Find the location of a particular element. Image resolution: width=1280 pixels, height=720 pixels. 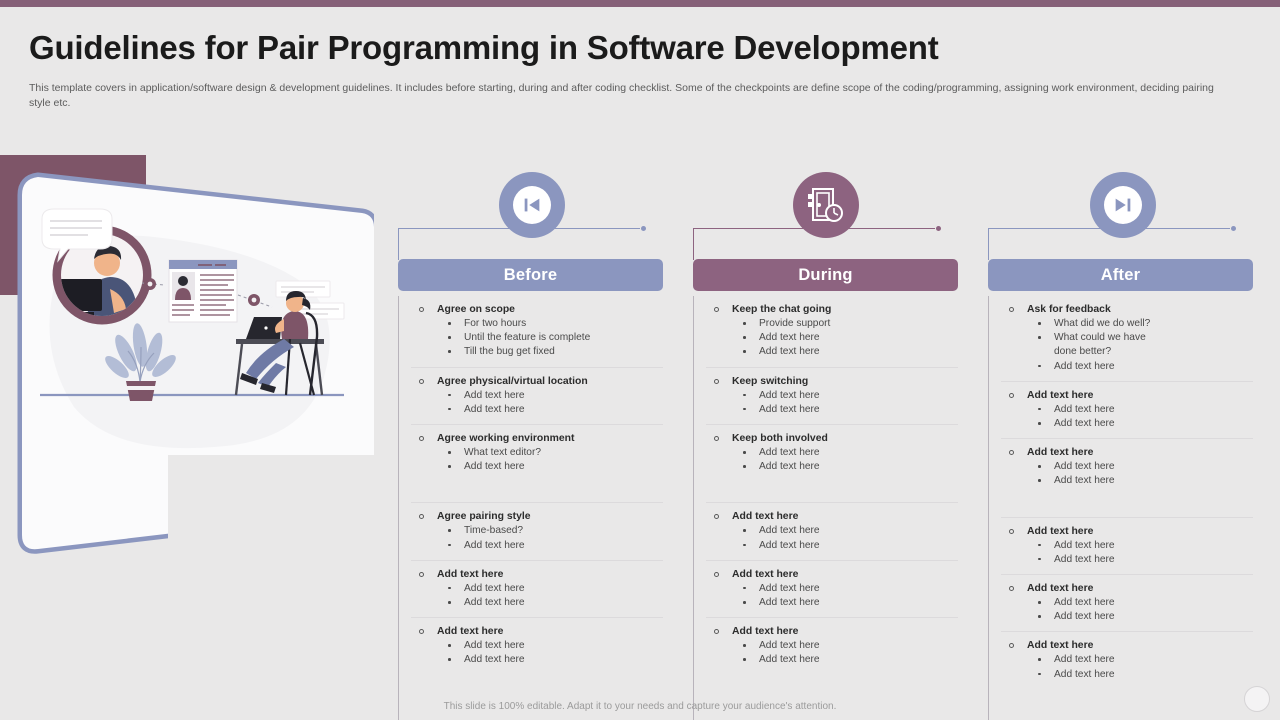

group-item: What text editor? is located at coordinates (537, 453).